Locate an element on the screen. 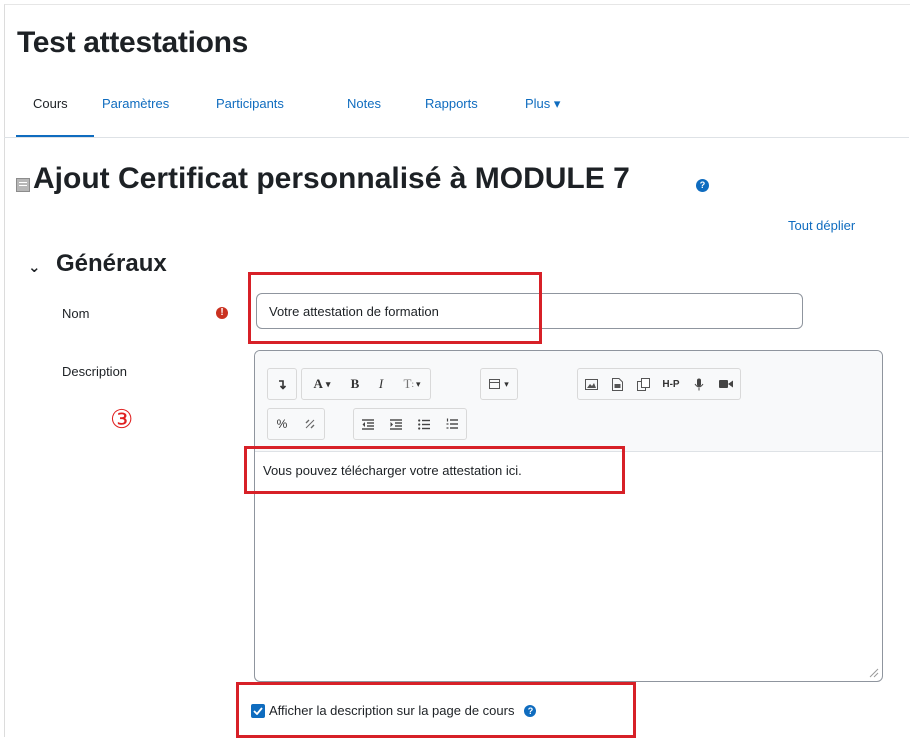 Image resolution: width=915 pixels, height=740 pixels. page-title: Ajout Certificat personnalisé à MODULE 7 is located at coordinates (331, 178).